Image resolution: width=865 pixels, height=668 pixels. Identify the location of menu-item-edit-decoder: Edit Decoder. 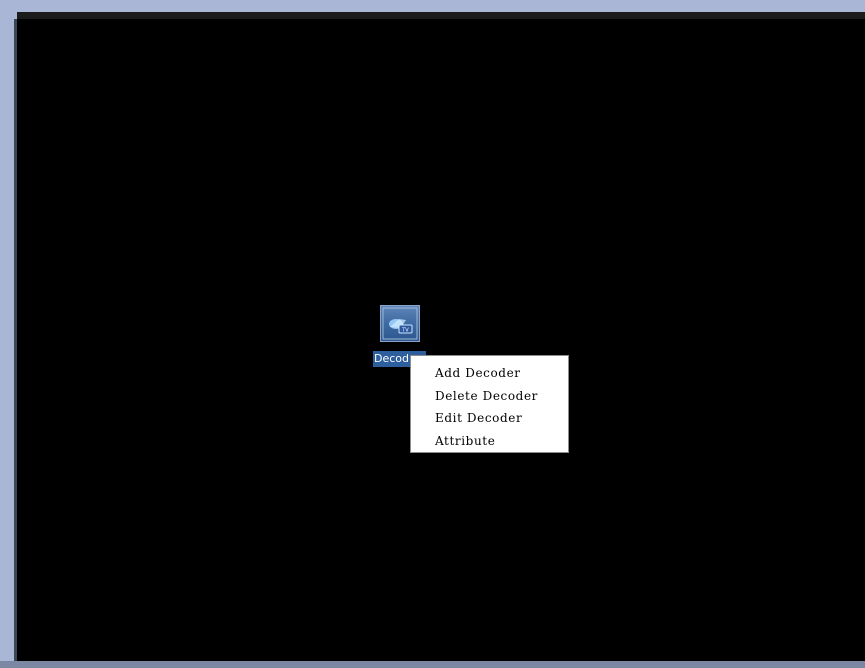
(489, 418).